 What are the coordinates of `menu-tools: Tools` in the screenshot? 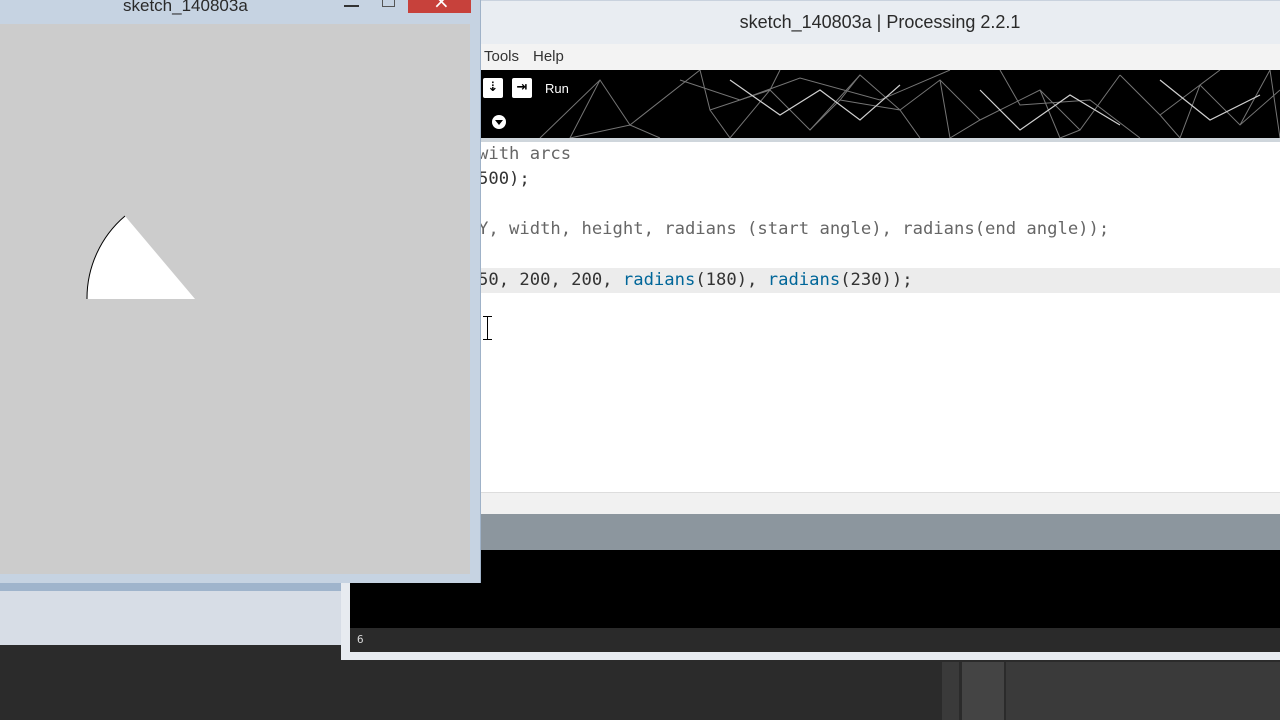 It's located at (501, 56).